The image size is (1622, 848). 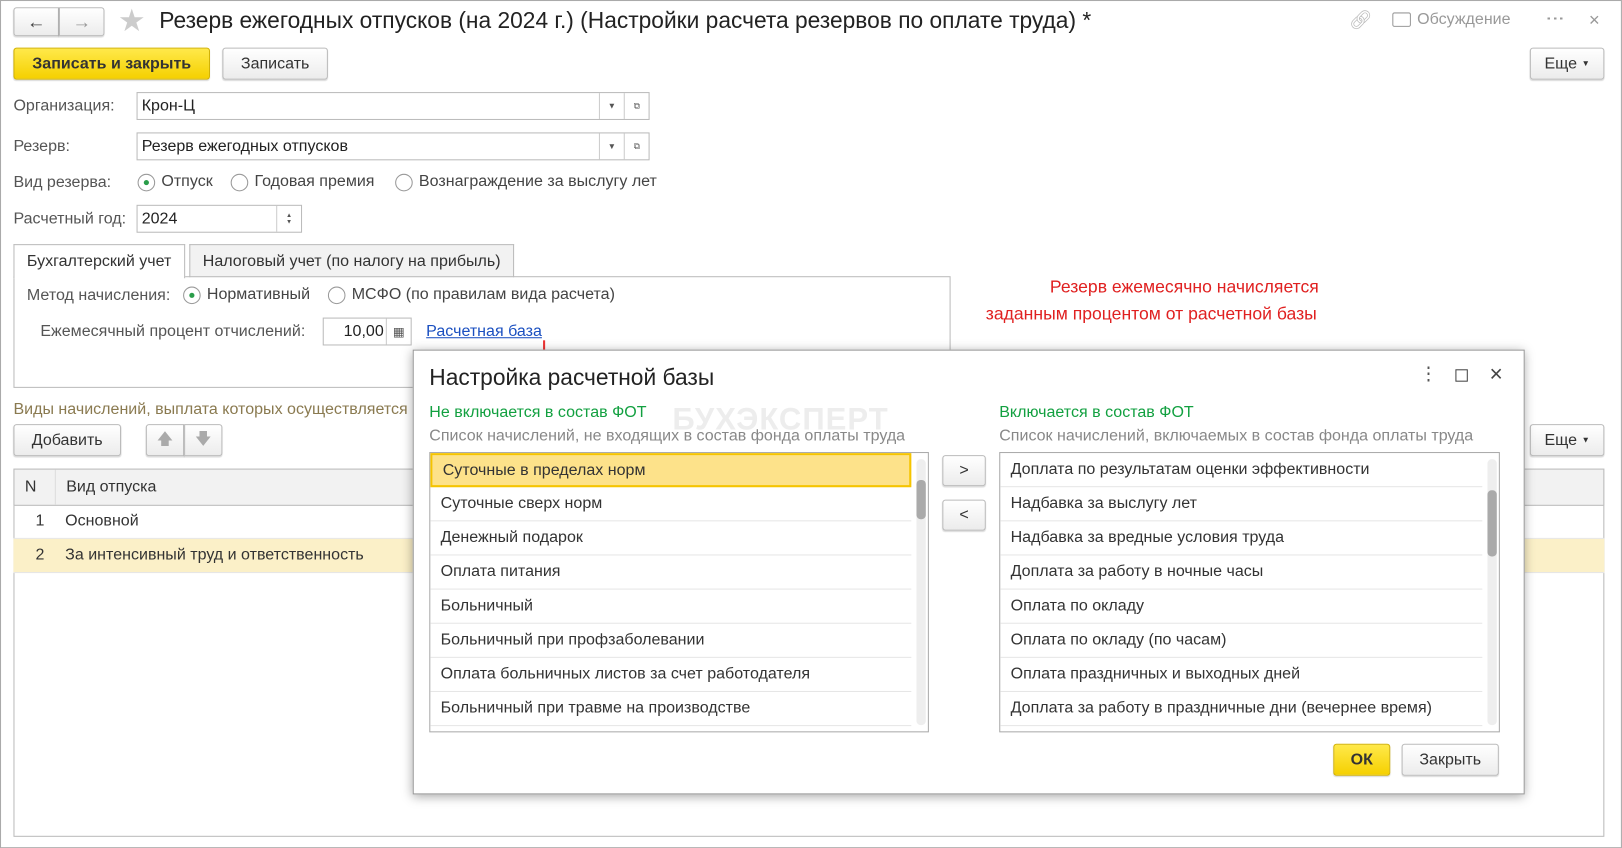 What do you see at coordinates (111, 63) in the screenshot?
I see `save-and-close-button: Записать и закрыть` at bounding box center [111, 63].